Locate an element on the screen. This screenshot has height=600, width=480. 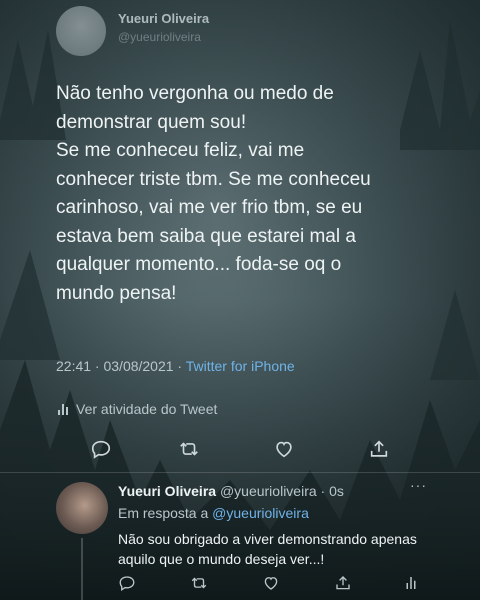
view-activity-label: Ver atividade do Tweet is located at coordinates (147, 409).